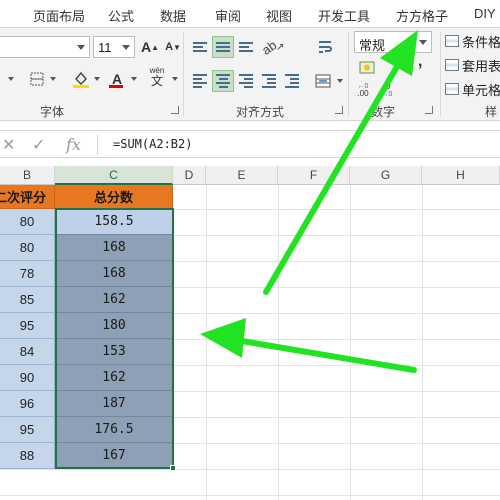 This screenshot has height=500, width=500. What do you see at coordinates (114, 404) in the screenshot?
I see `cell-c: 187` at bounding box center [114, 404].